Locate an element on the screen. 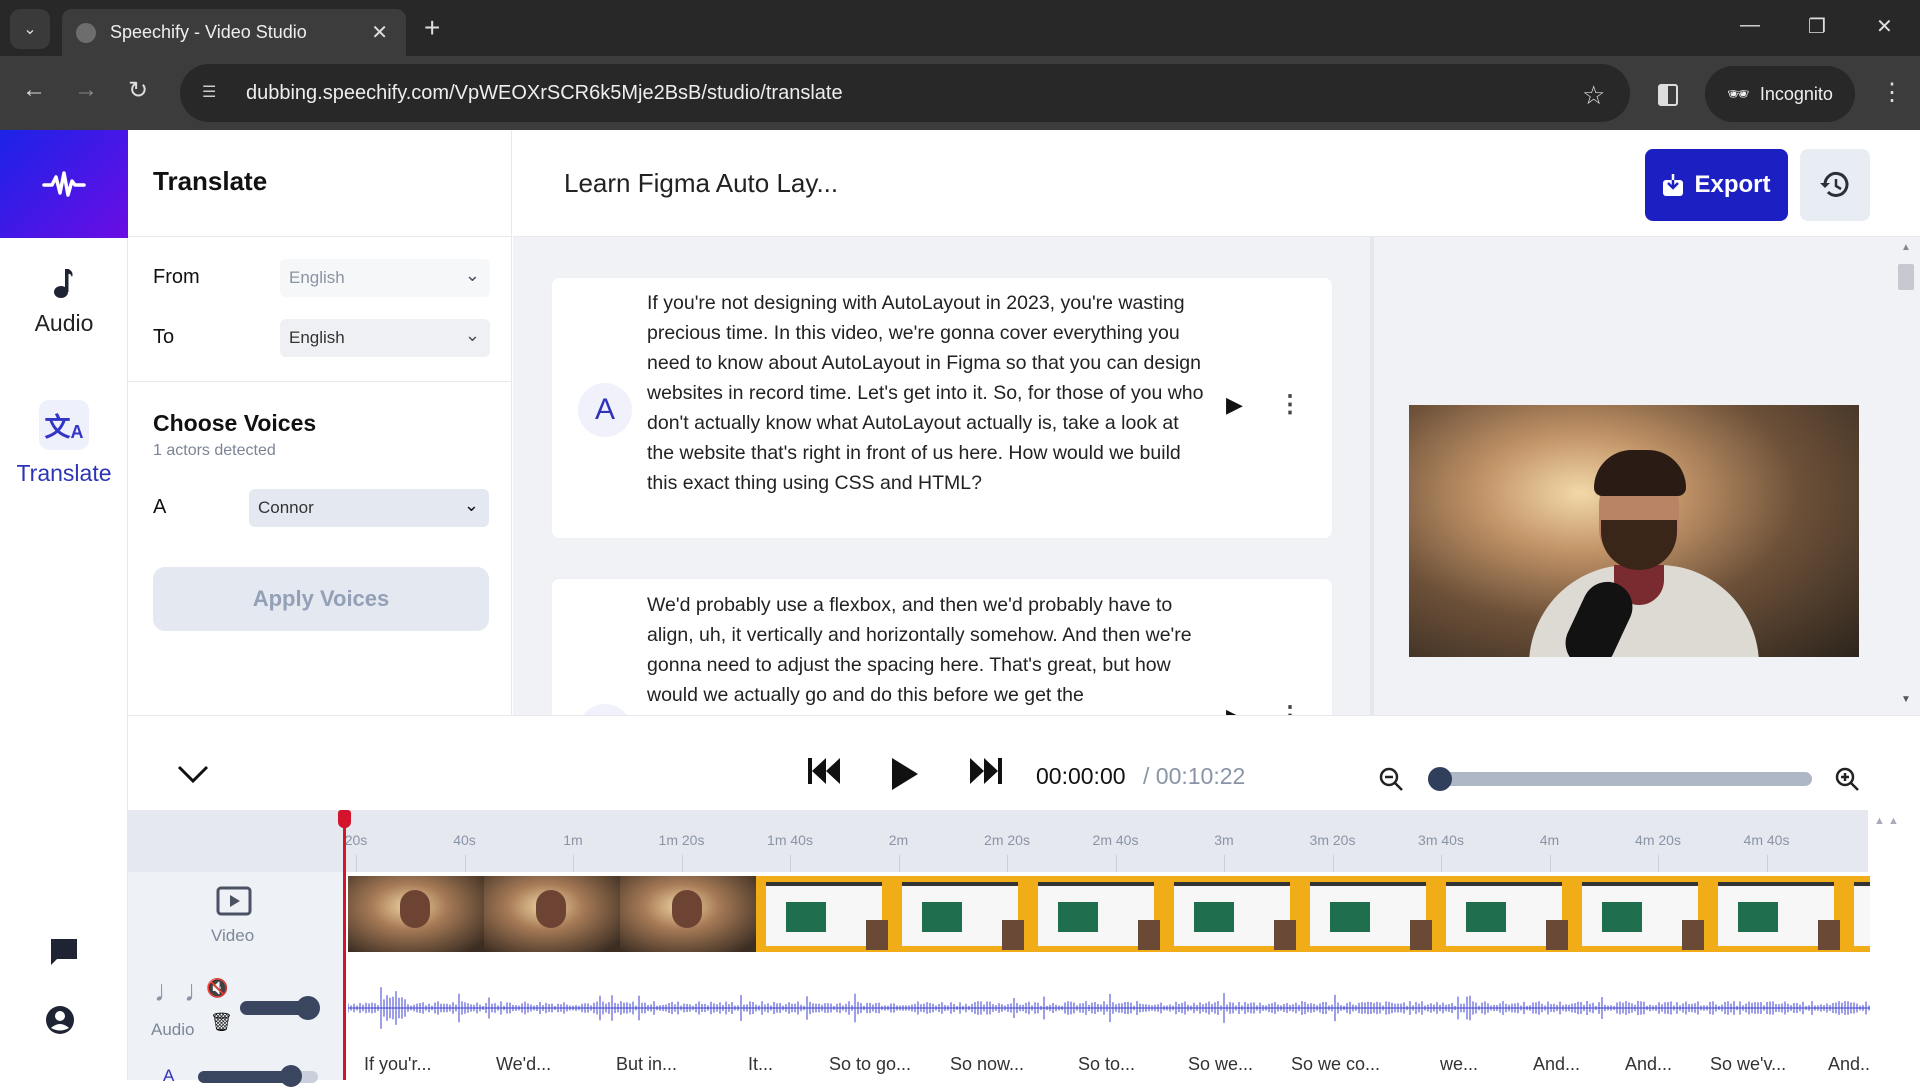 The height and width of the screenshot is (1087, 1920). scroll-down-icon: ▼ is located at coordinates (1906, 699).